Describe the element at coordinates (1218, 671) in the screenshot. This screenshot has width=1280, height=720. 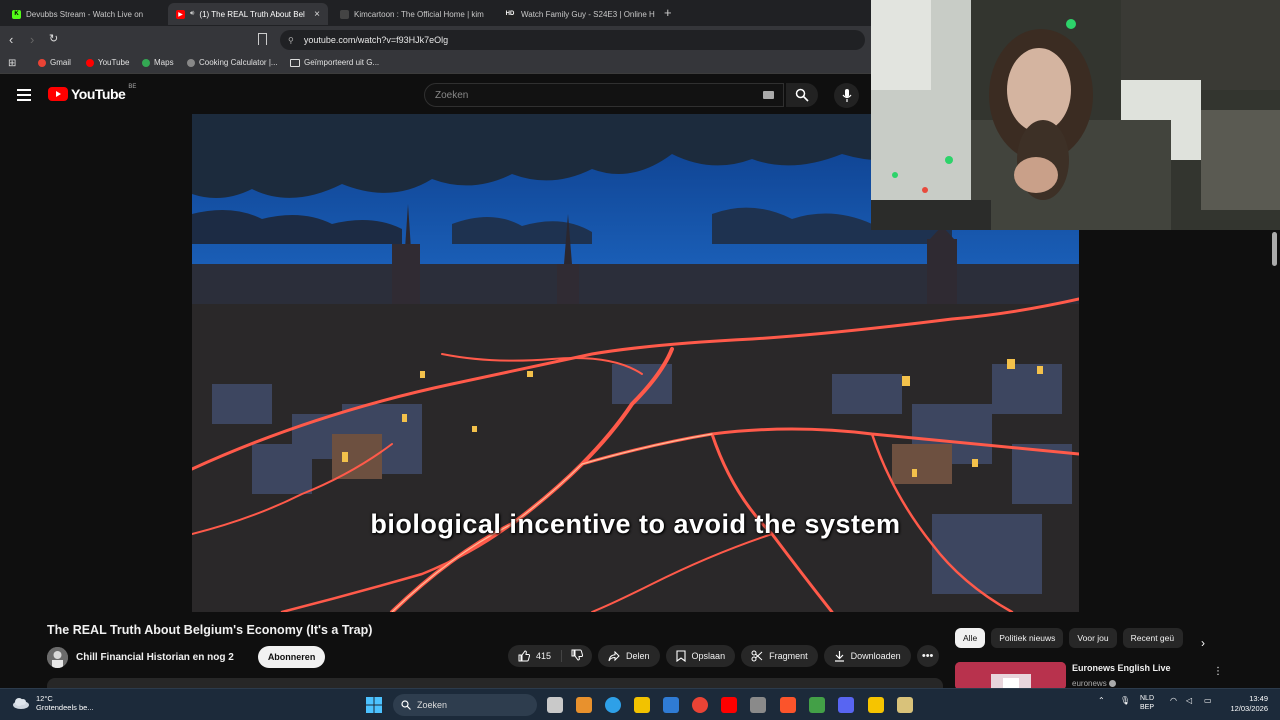
I see `more-options-icon: ⋮` at that location.